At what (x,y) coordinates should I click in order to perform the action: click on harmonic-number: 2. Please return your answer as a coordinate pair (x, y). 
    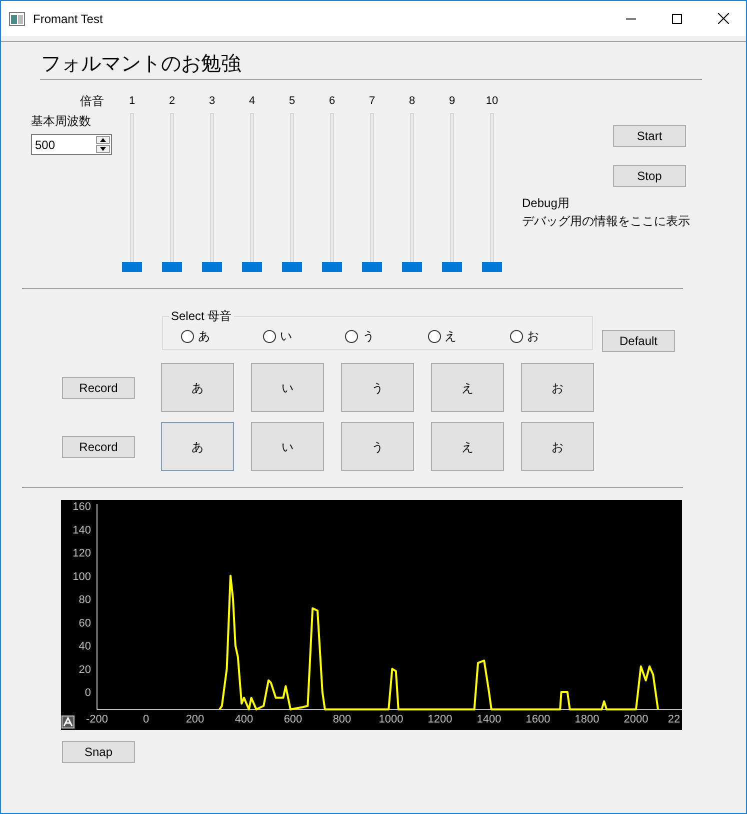
    Looking at the image, I should click on (172, 101).